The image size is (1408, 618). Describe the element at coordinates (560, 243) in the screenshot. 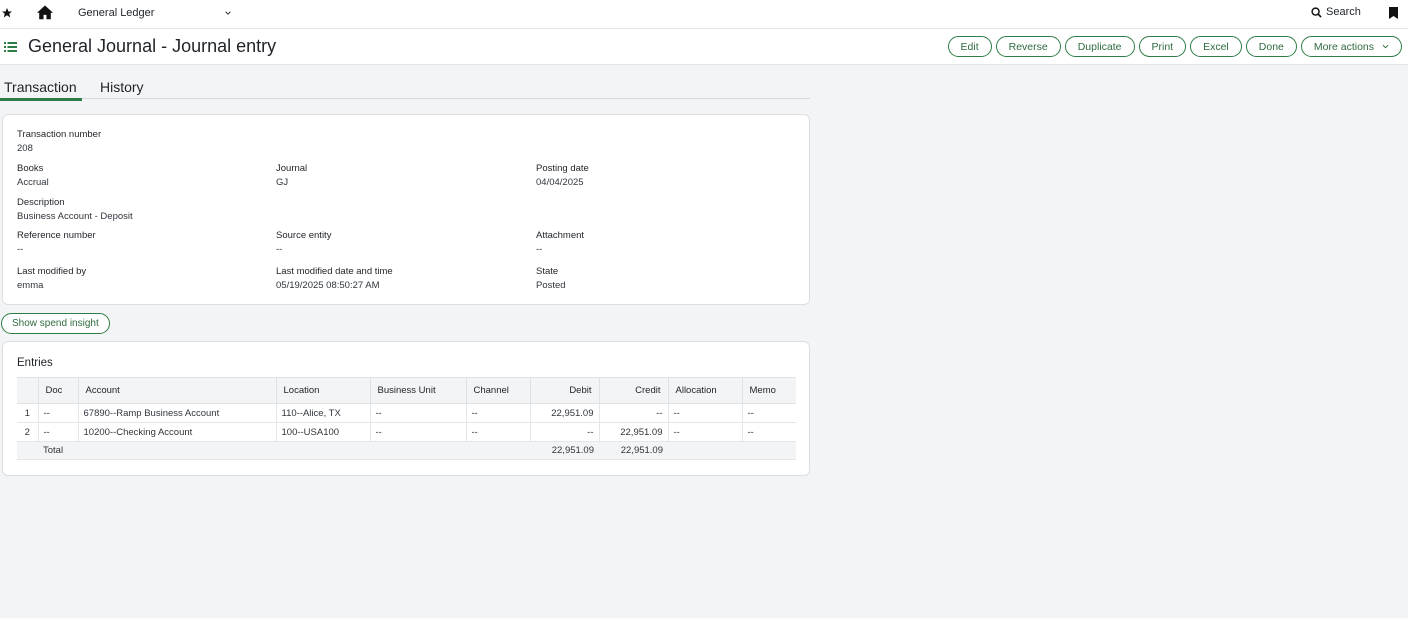

I see `field-attachment: Attachment --` at that location.